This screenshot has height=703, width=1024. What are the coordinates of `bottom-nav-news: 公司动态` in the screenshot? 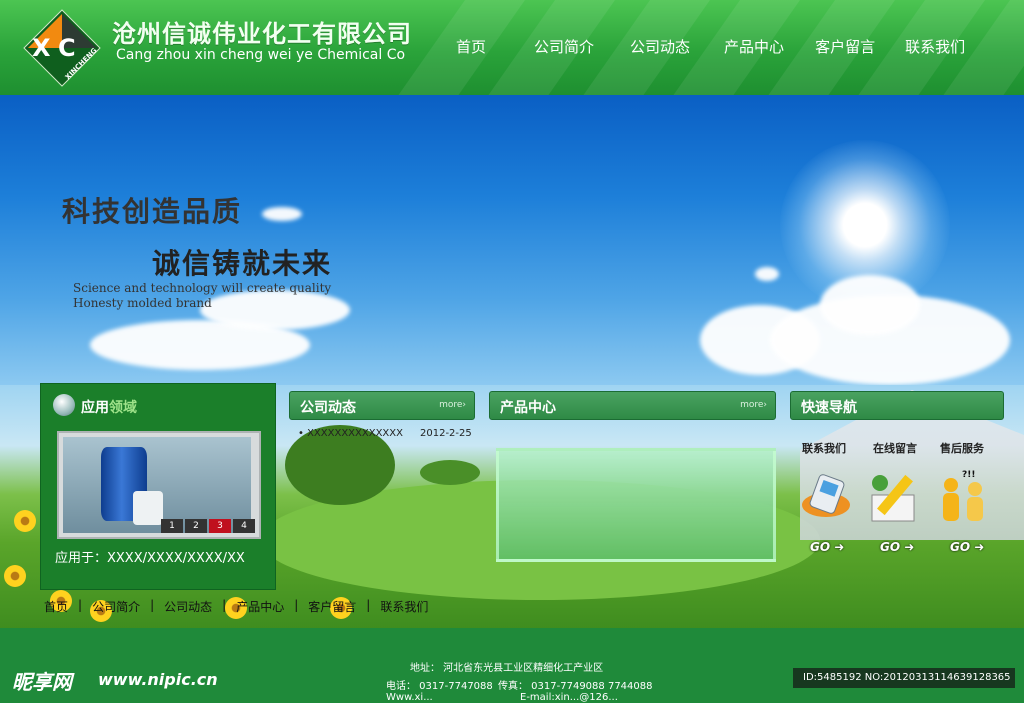 It's located at (188, 606).